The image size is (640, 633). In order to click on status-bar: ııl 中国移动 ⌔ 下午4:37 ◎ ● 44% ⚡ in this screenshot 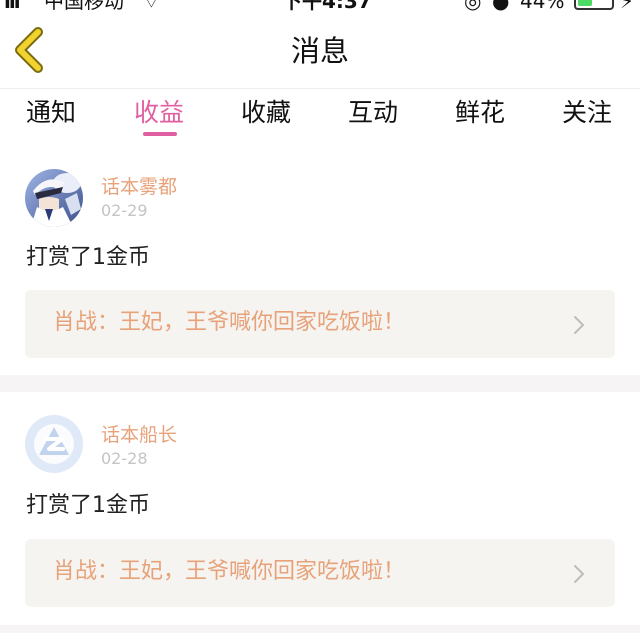, I will do `click(320, 7)`.